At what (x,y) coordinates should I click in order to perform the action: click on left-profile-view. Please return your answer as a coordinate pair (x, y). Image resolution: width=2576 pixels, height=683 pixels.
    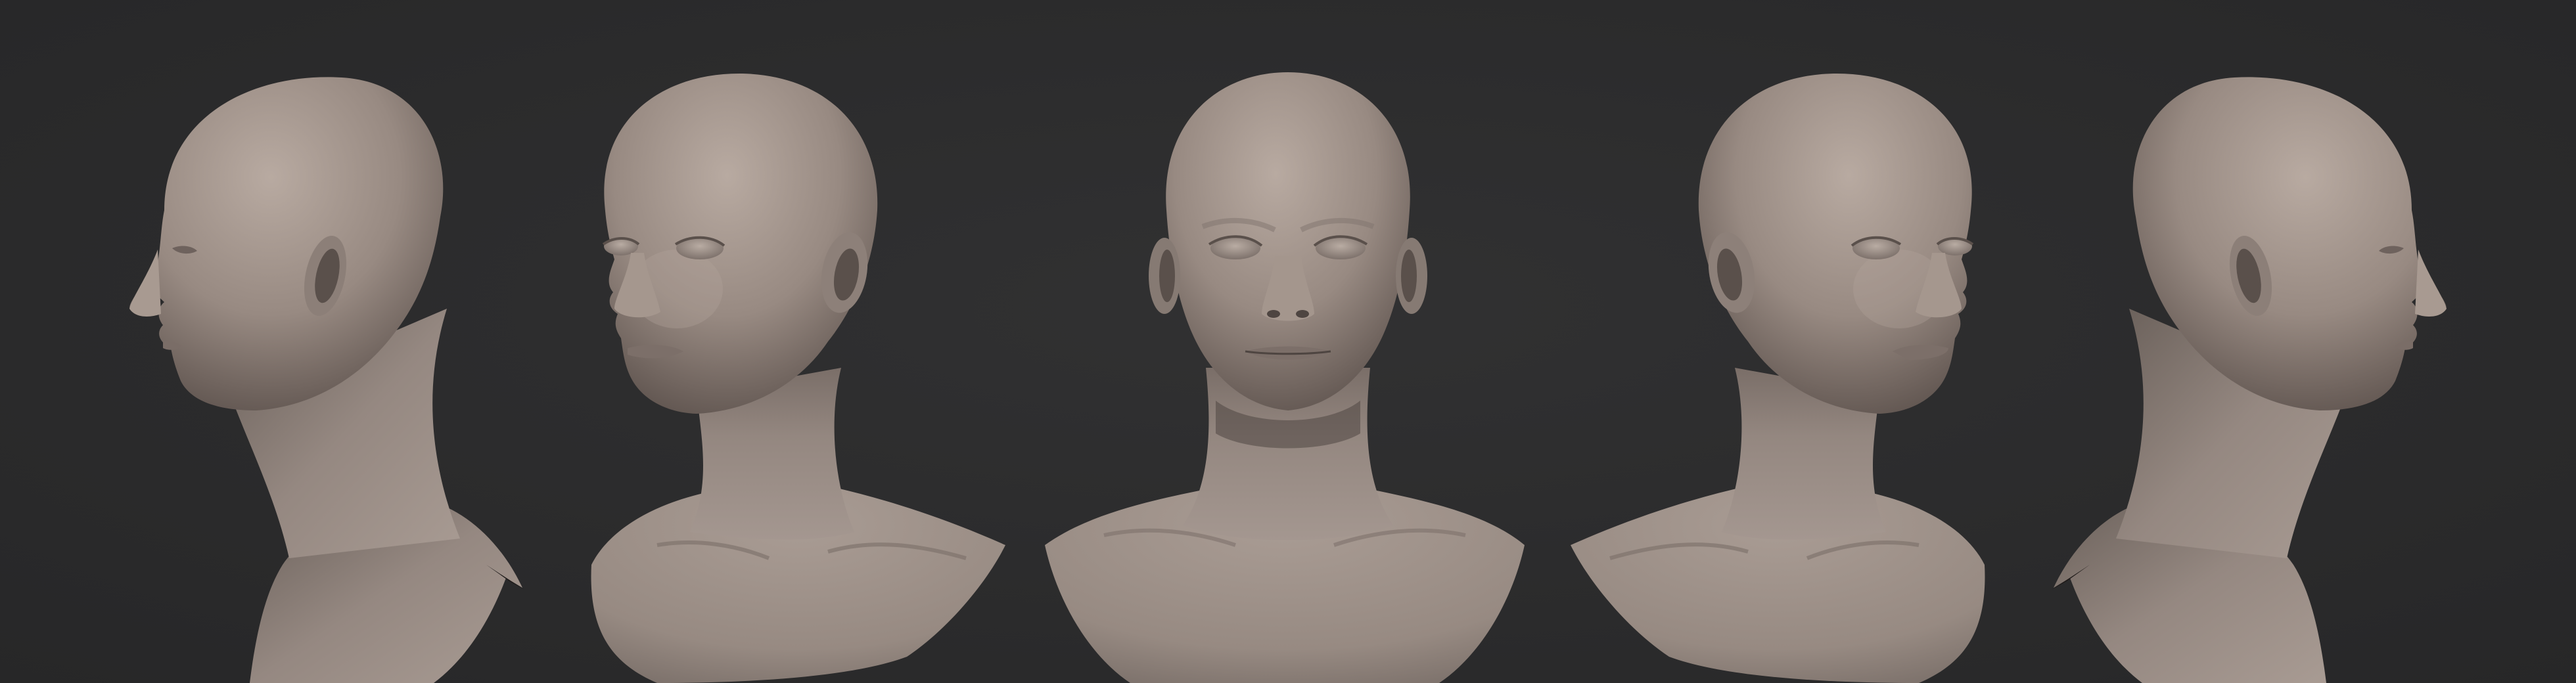
    Looking at the image, I should click on (326, 380).